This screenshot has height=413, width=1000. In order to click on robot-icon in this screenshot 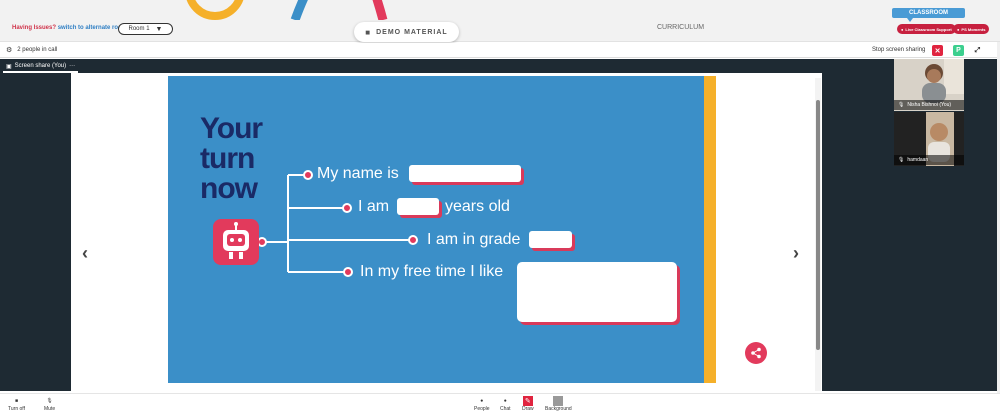, I will do `click(236, 242)`.